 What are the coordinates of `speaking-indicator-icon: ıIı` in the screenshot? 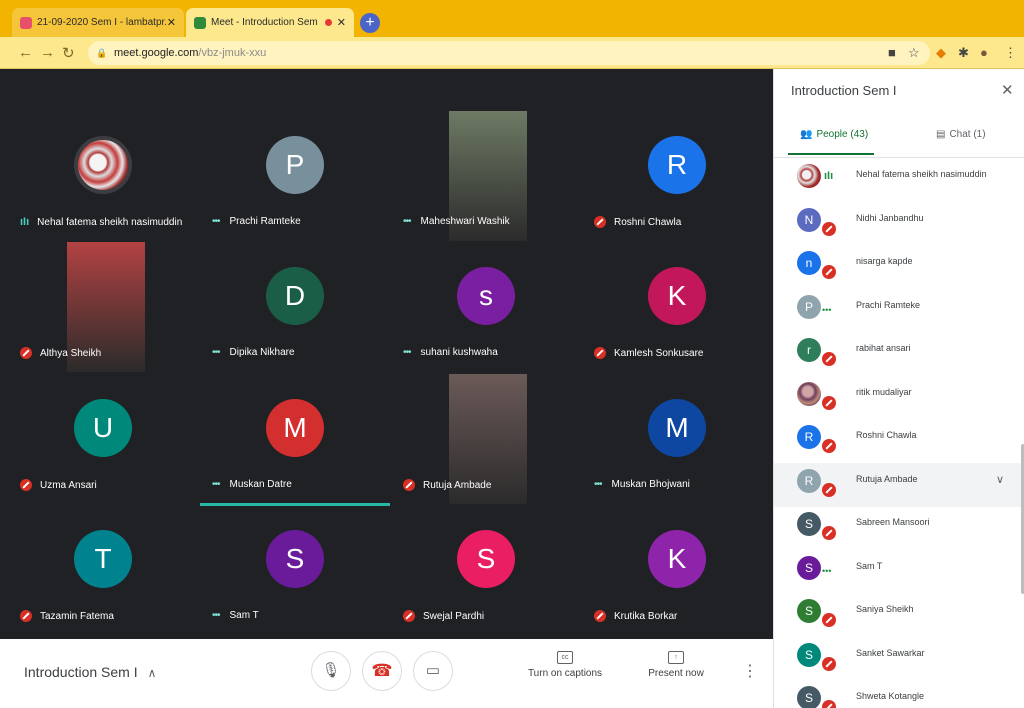 It's located at (25, 222).